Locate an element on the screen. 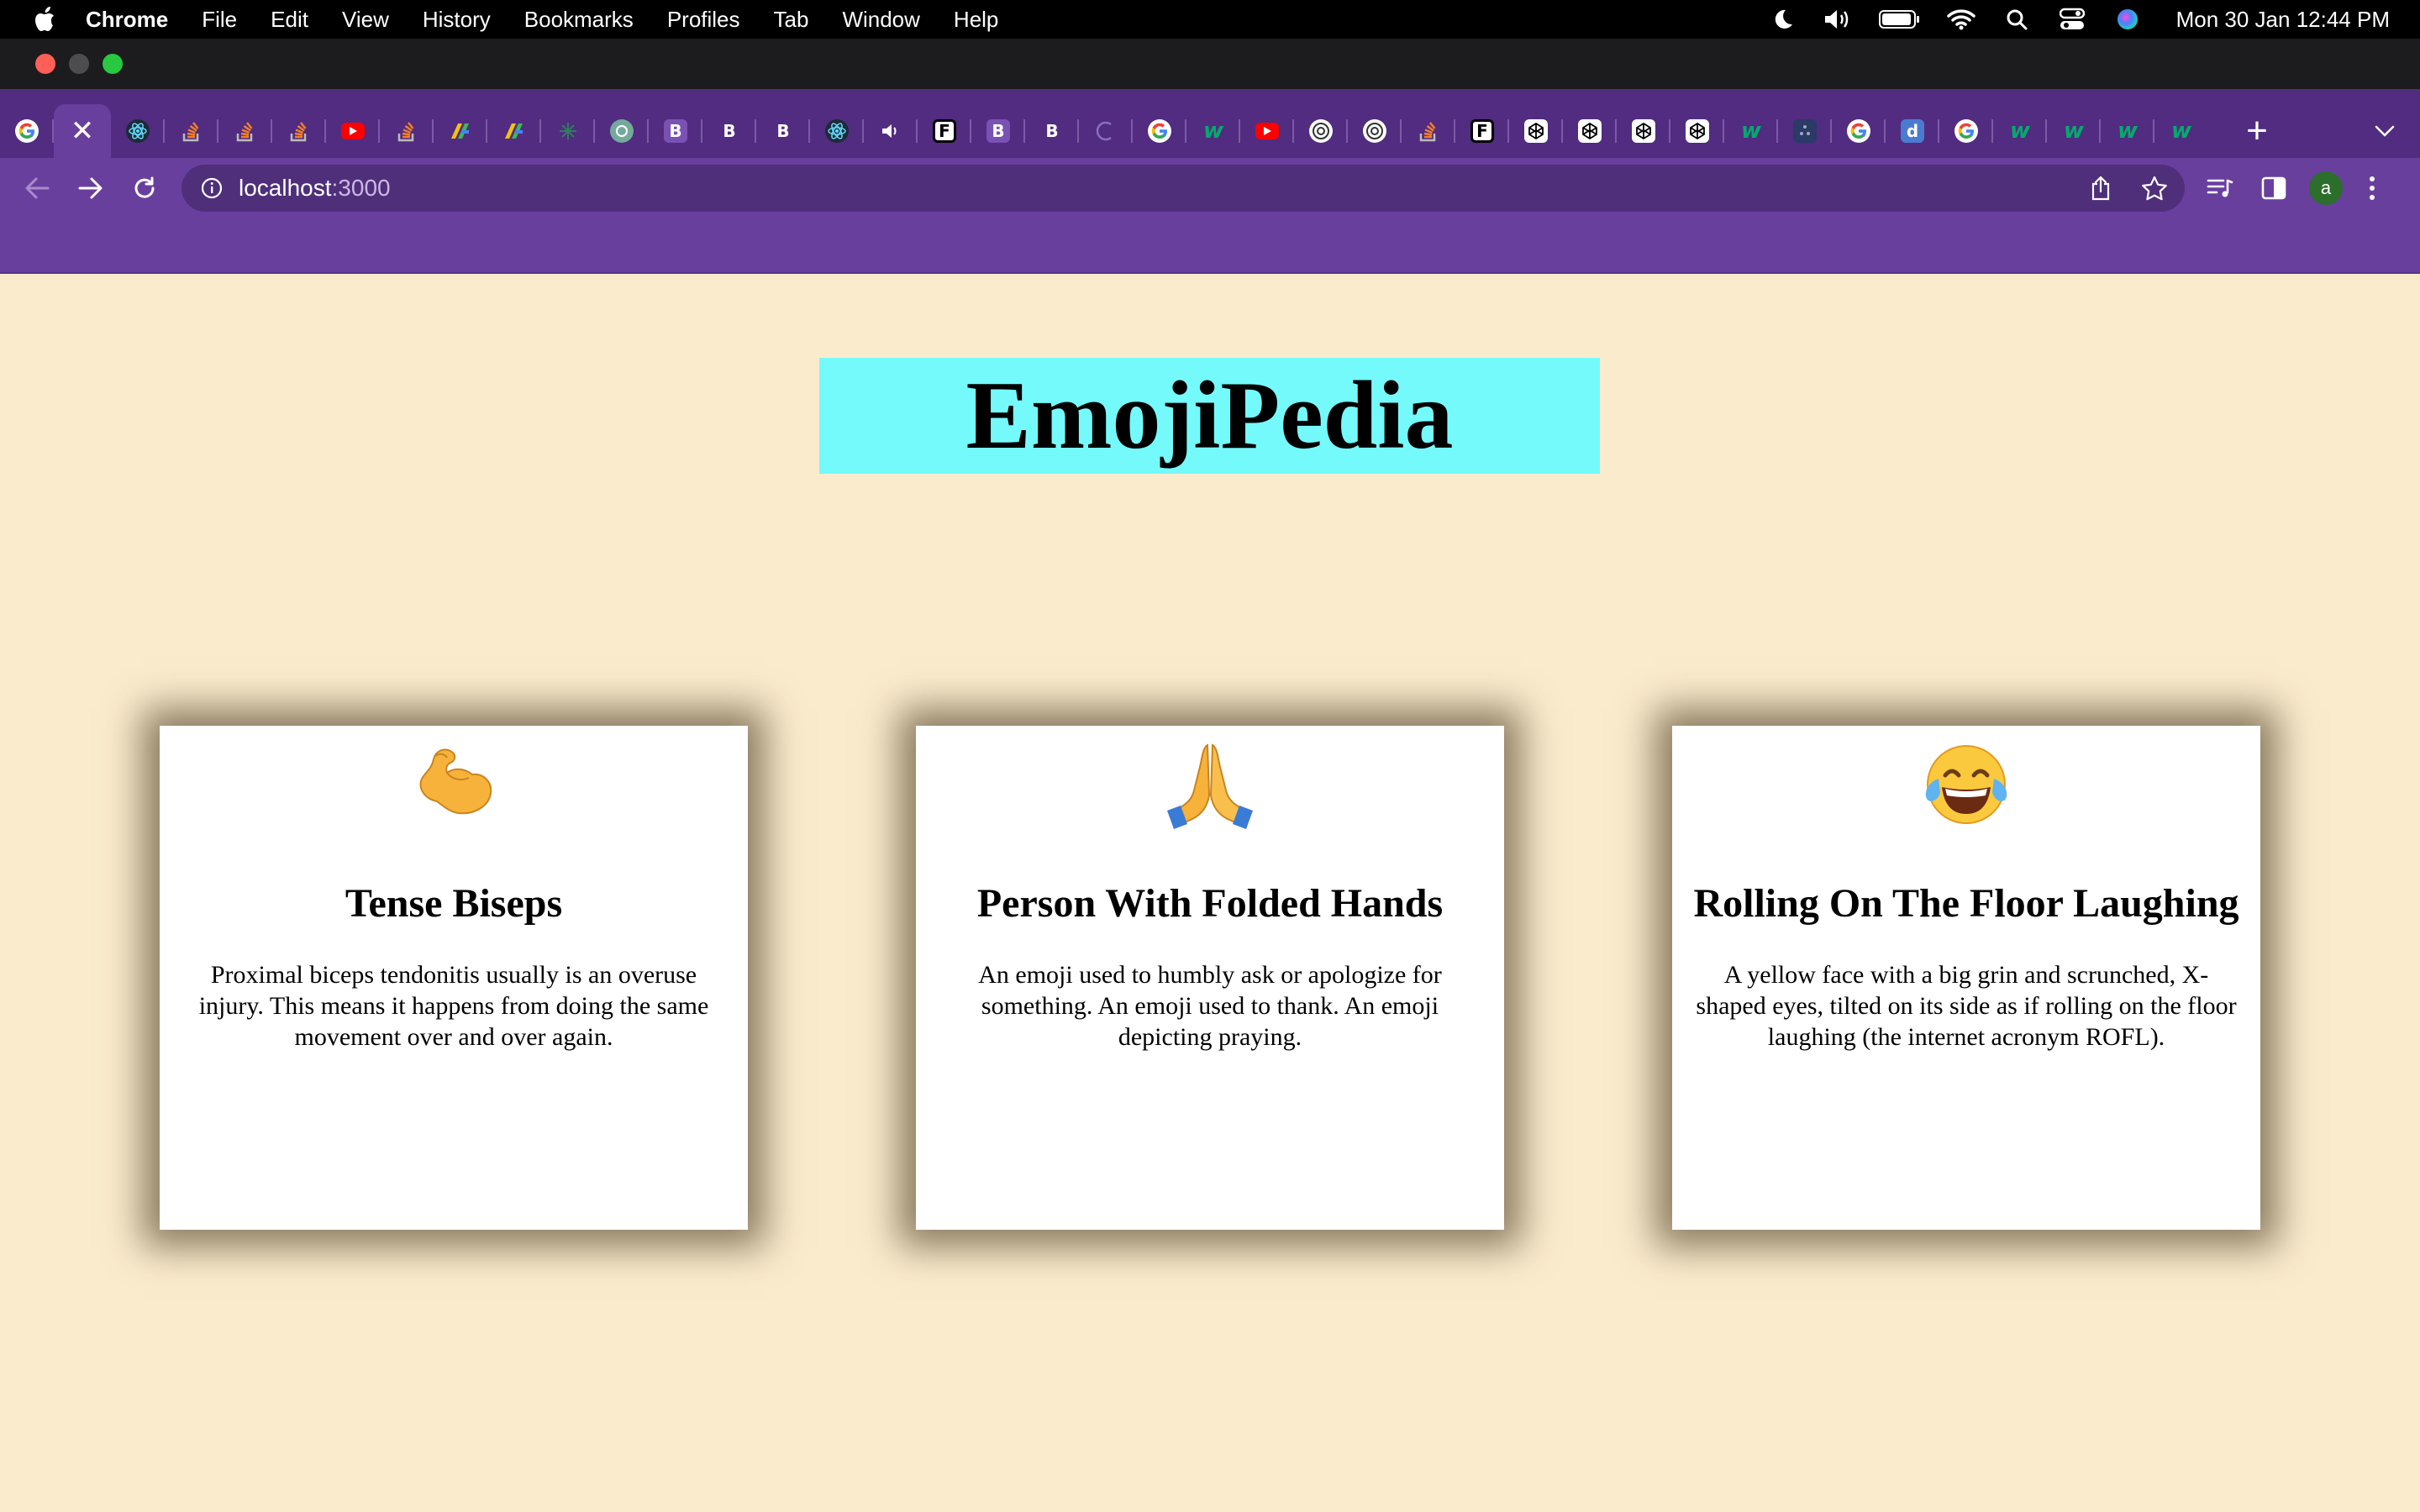  close-icon: ✕ is located at coordinates (83, 131).